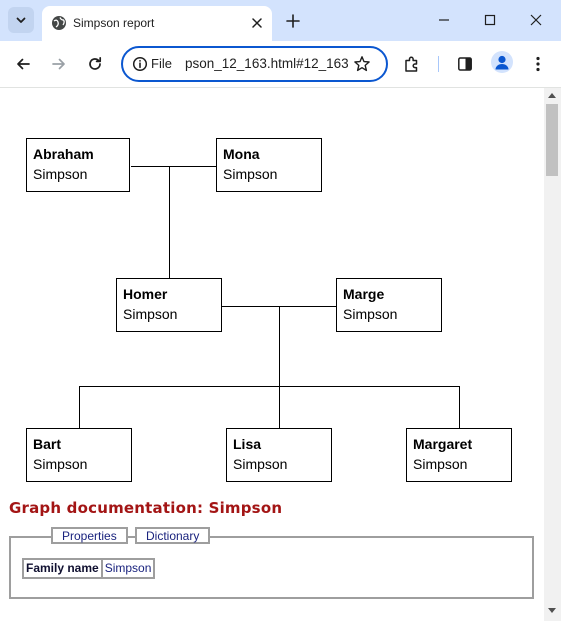 The height and width of the screenshot is (621, 561). Describe the element at coordinates (279, 455) in the screenshot. I see `person-node-lisa: Lisa Simpson` at that location.